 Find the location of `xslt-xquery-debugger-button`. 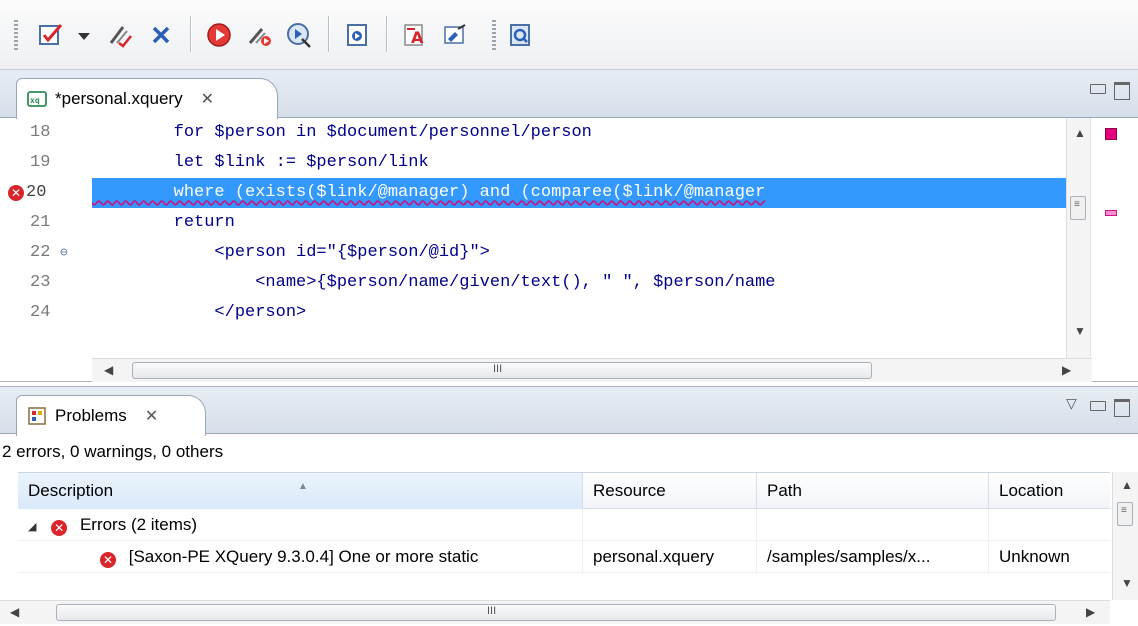

xslt-xquery-debugger-button is located at coordinates (521, 35).